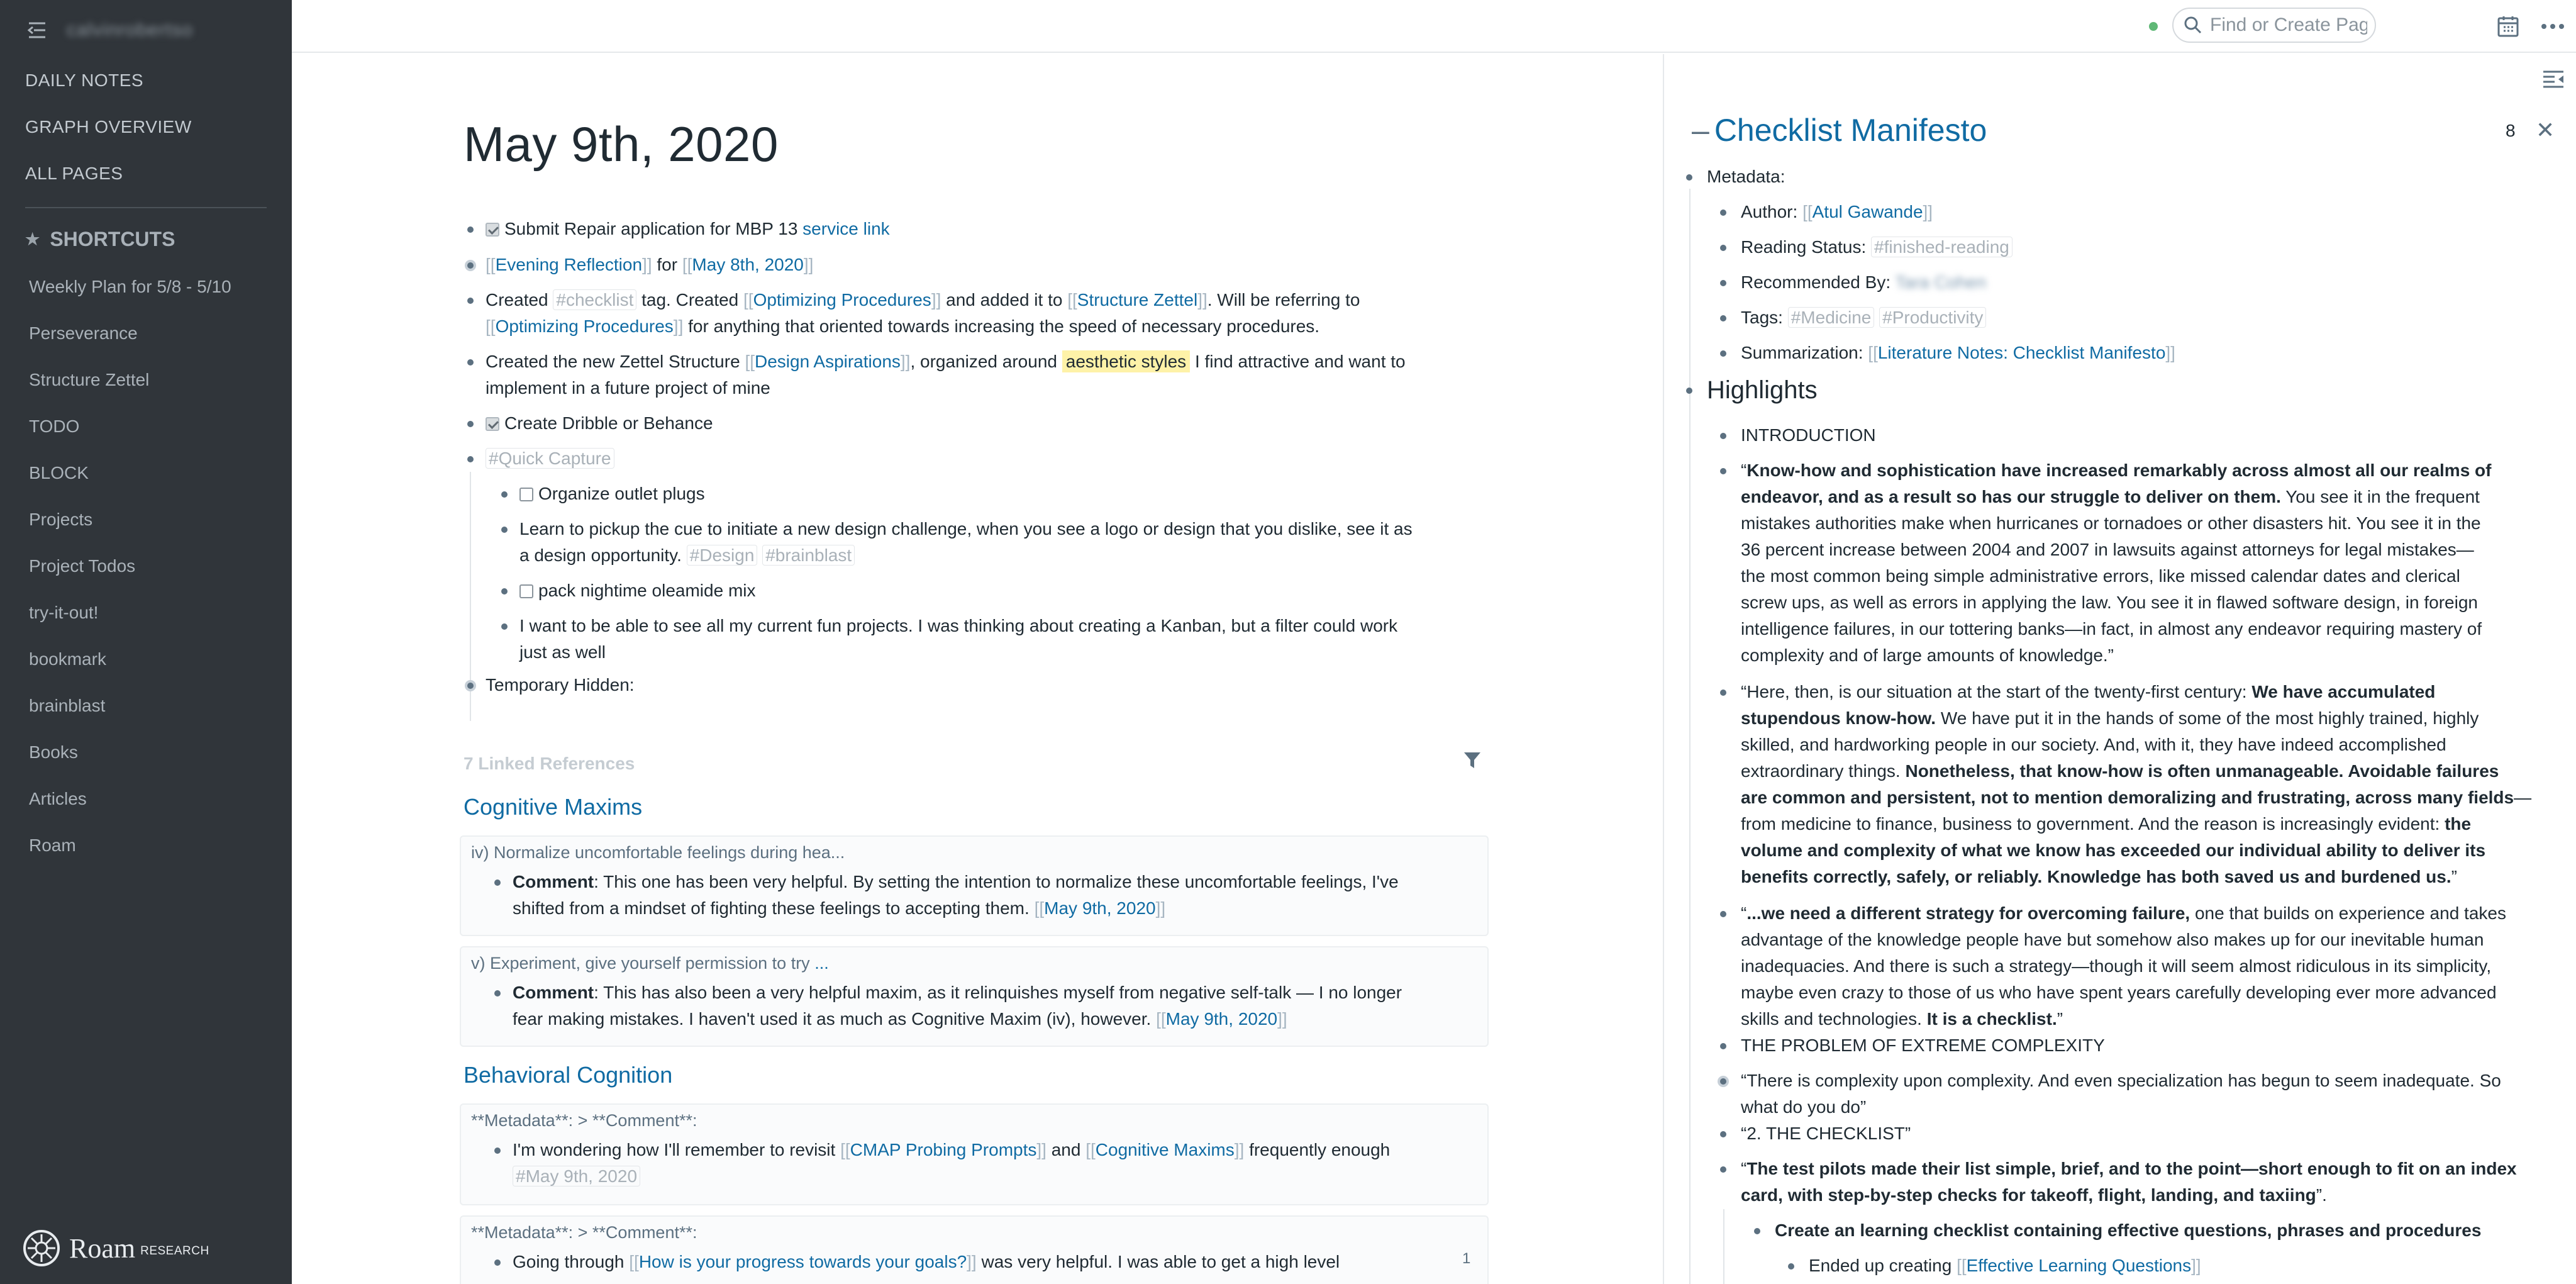  I want to click on shortcut-item: bookmark, so click(67, 659).